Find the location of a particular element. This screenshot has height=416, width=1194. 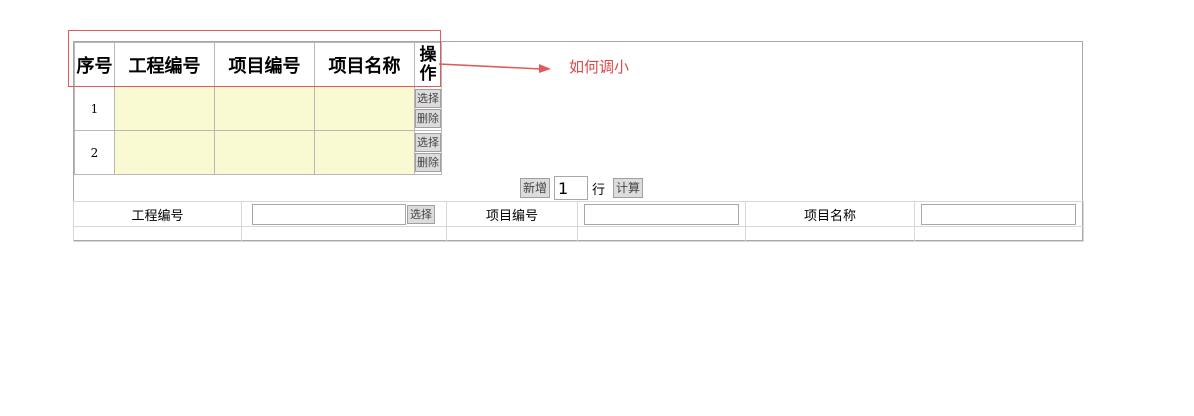

item-name-label: 项目名称 is located at coordinates (830, 214).